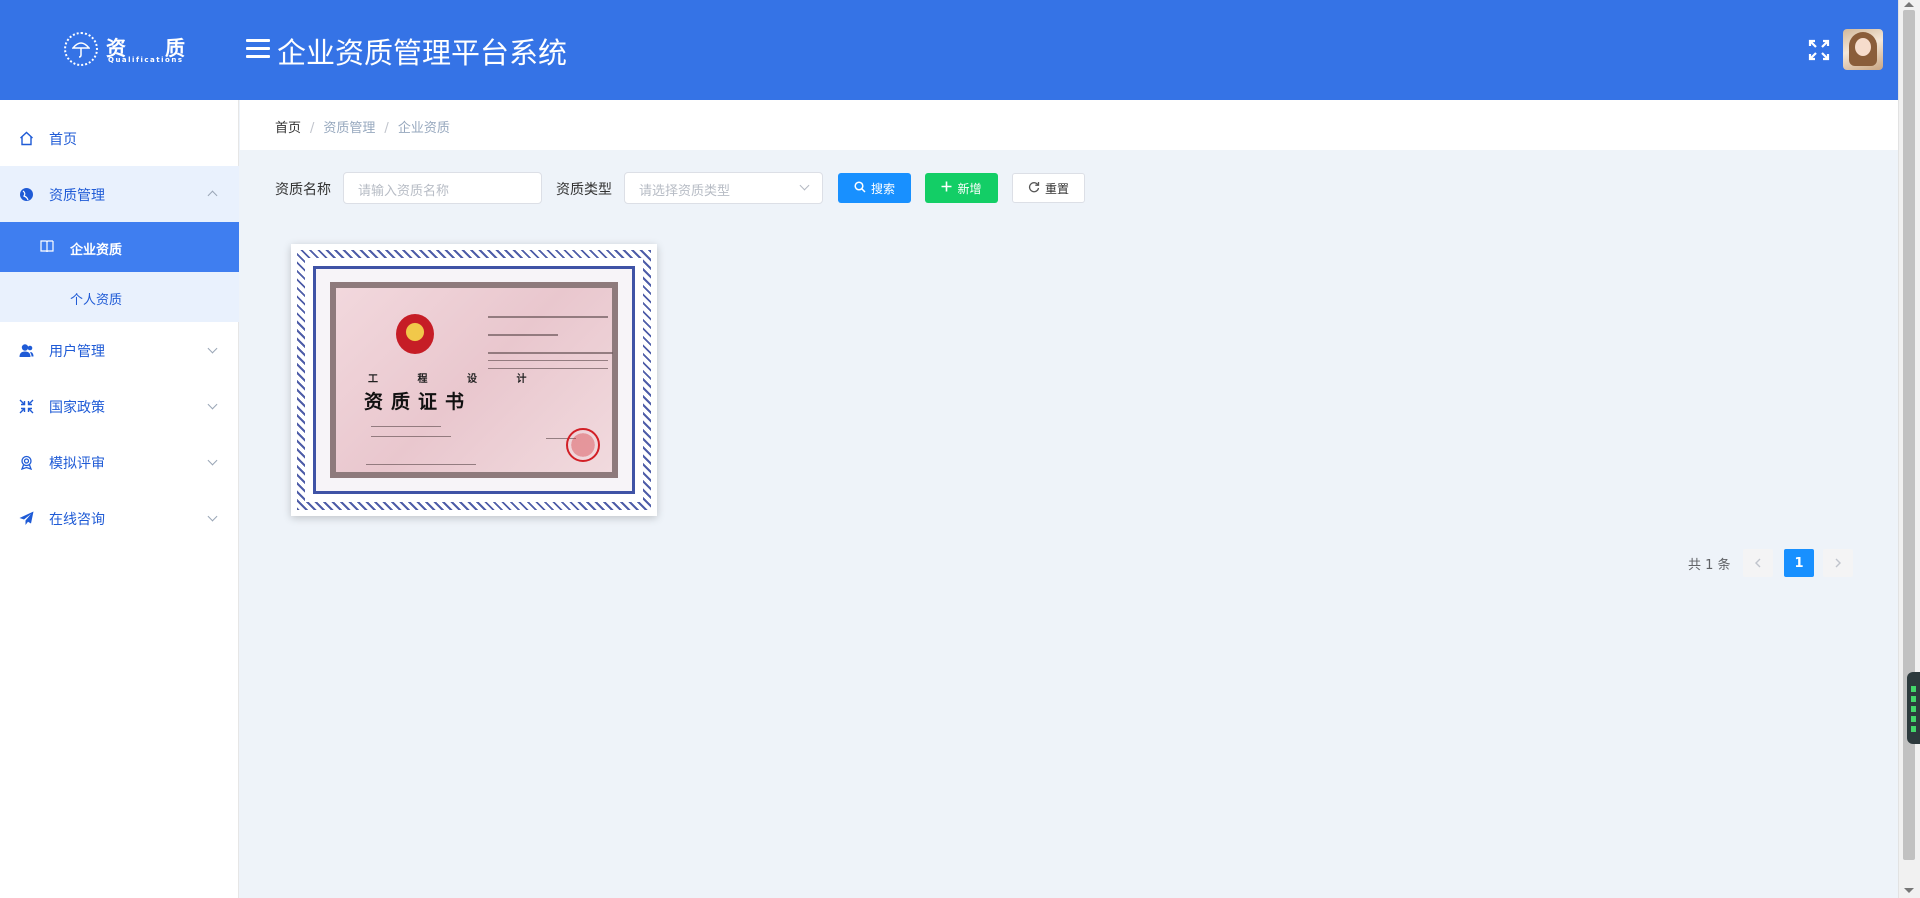 The height and width of the screenshot is (898, 1920). I want to click on add-button: 新增, so click(961, 188).